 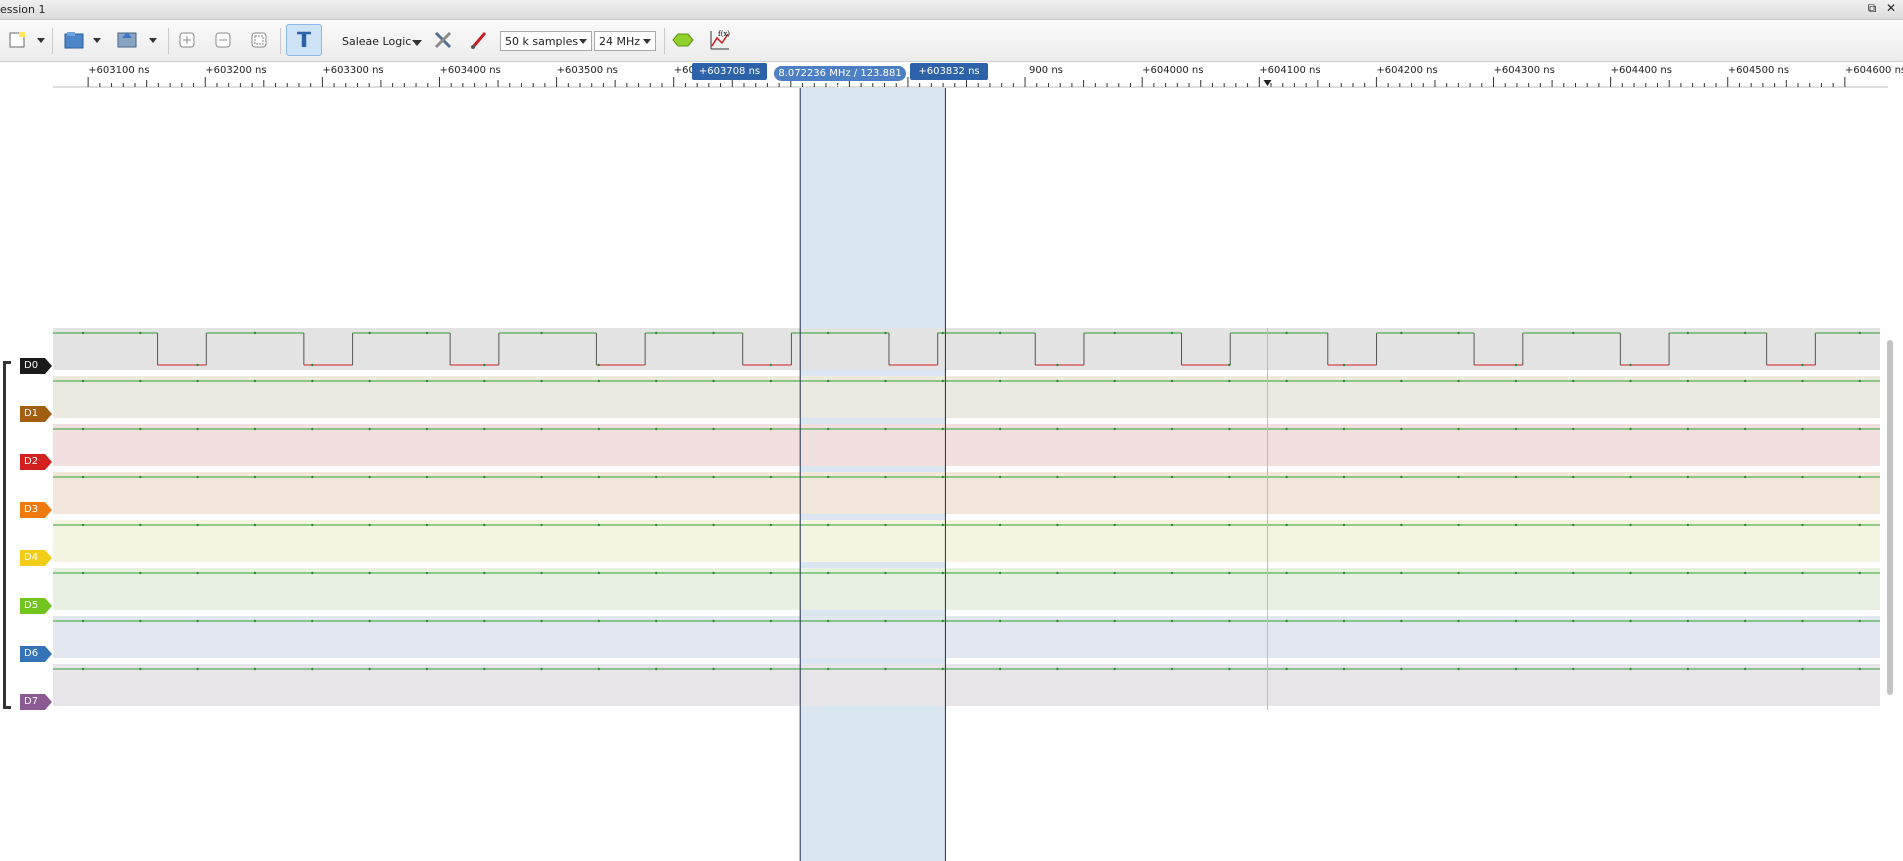 I want to click on probe-icon, so click(x=479, y=40).